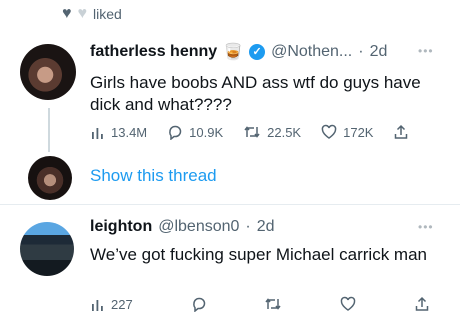  I want to click on retweet-button: 22.5K, so click(272, 132).